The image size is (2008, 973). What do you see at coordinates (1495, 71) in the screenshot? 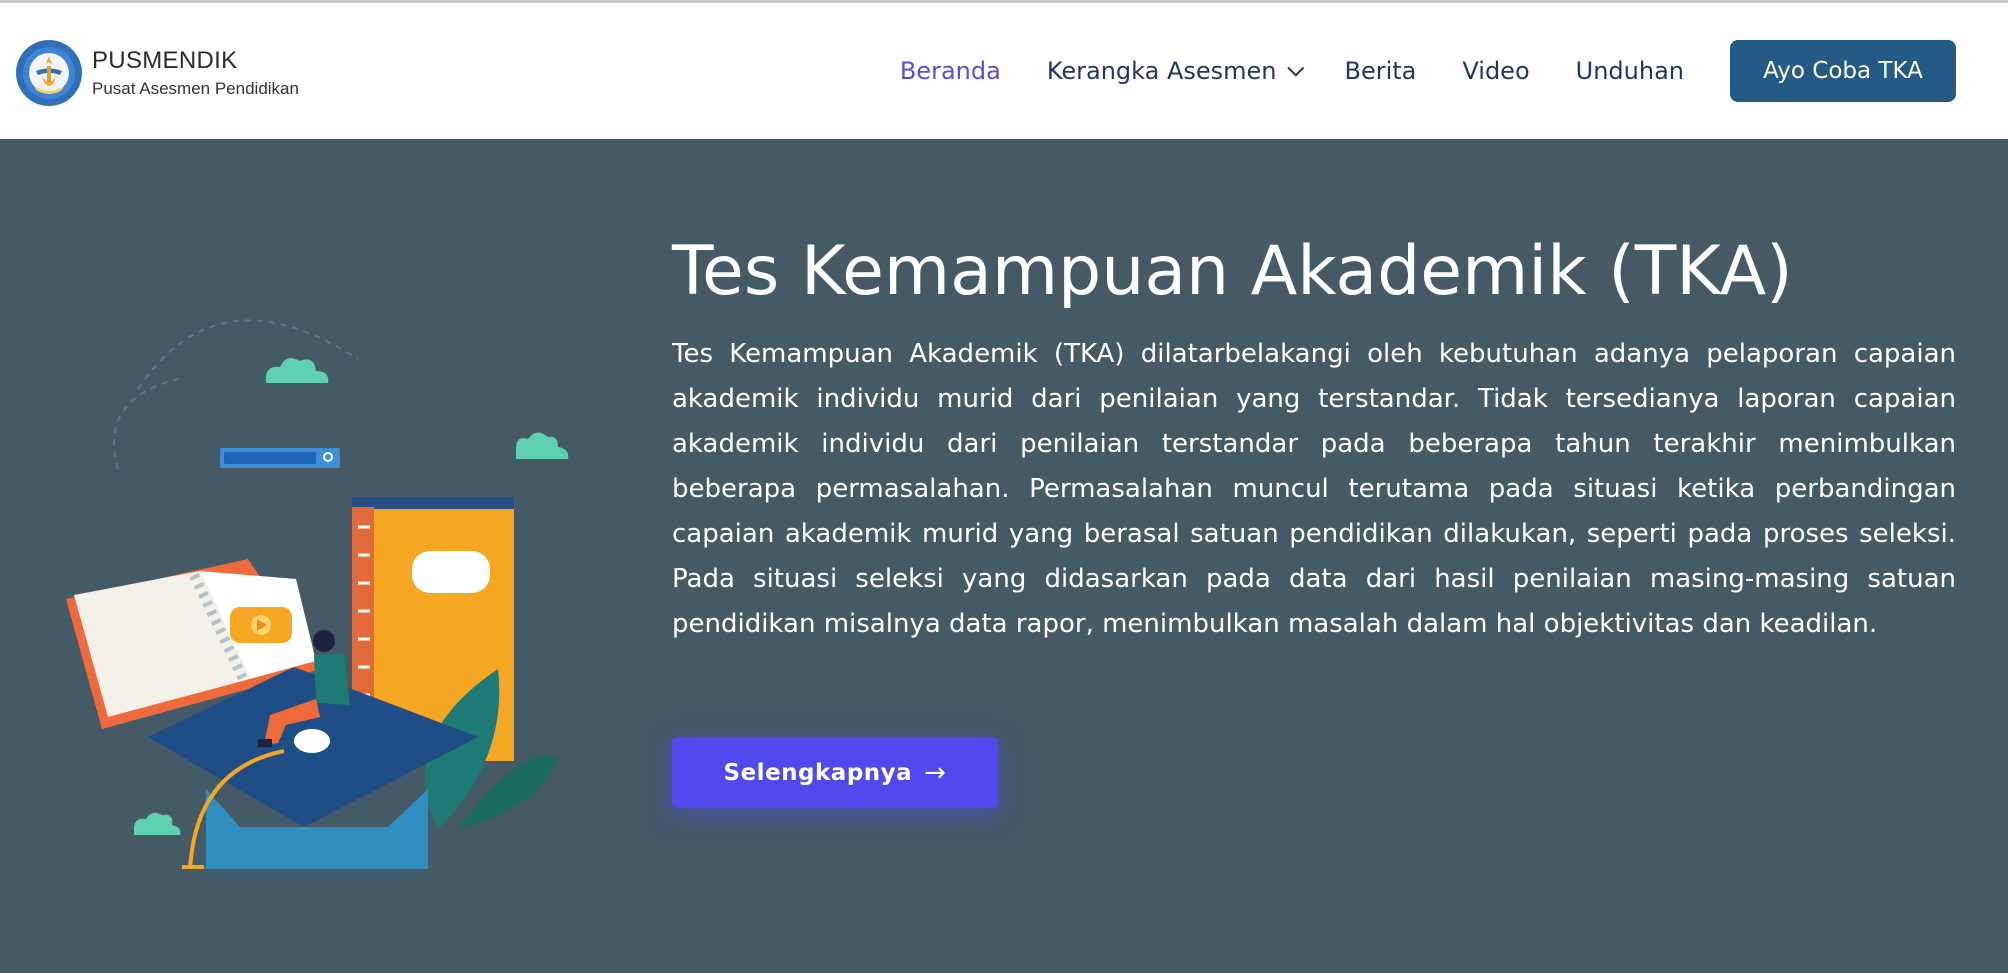
I see `nav-item-video: Video` at bounding box center [1495, 71].